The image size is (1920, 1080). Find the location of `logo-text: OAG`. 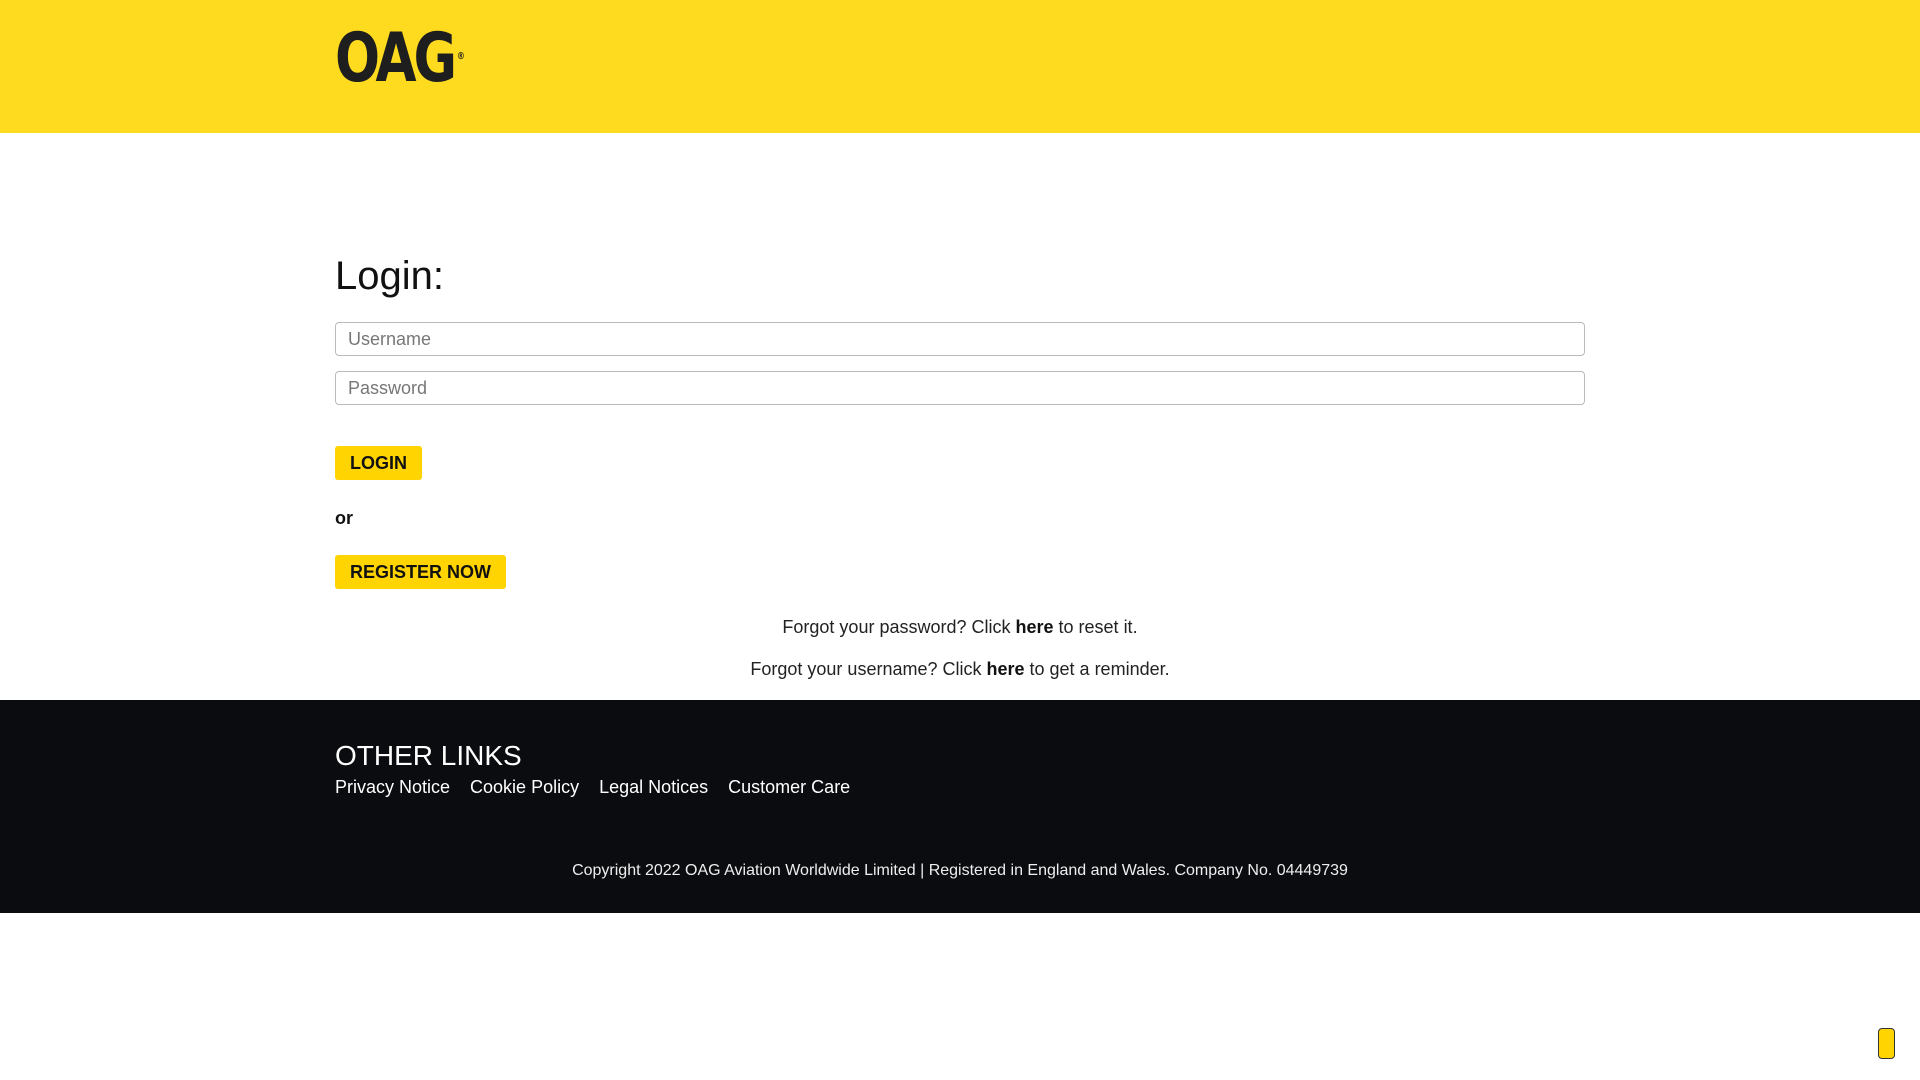

logo-text: OAG is located at coordinates (396, 58).